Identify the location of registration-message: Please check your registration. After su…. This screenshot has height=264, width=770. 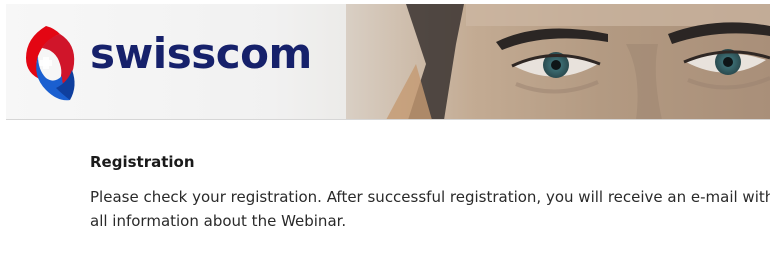
(430, 209).